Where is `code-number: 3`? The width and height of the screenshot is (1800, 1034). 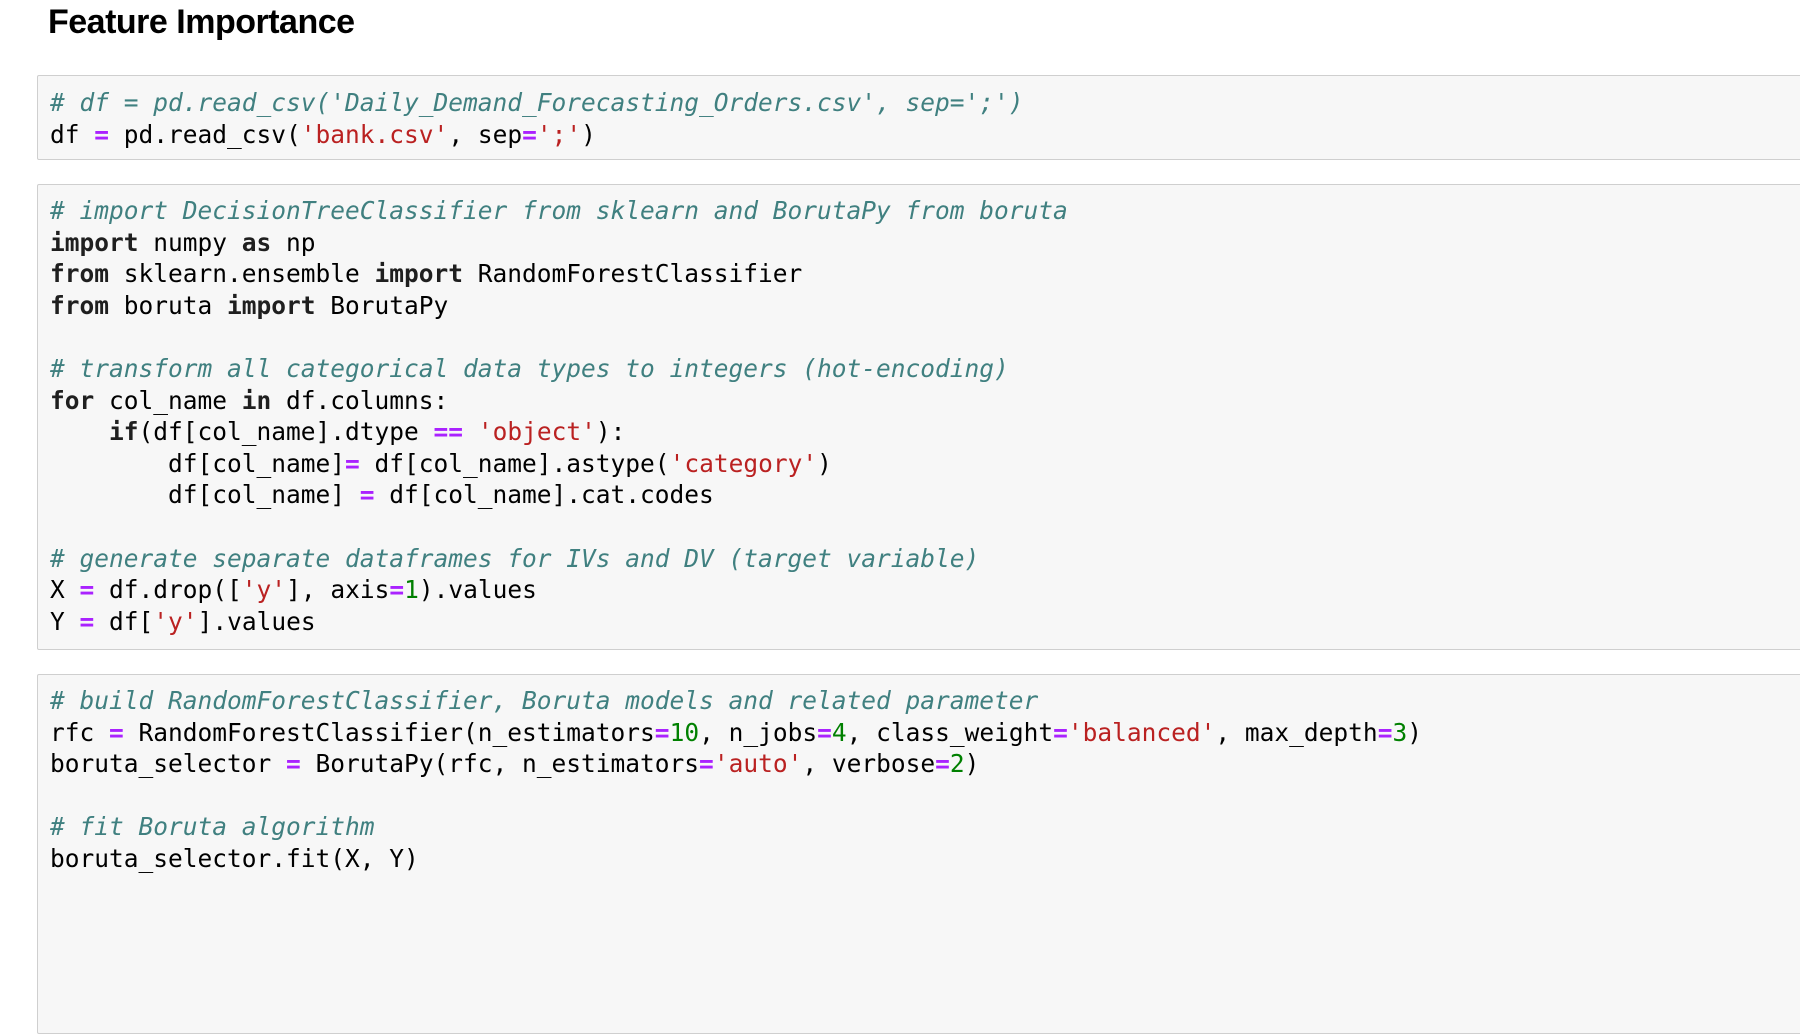 code-number: 3 is located at coordinates (1400, 732).